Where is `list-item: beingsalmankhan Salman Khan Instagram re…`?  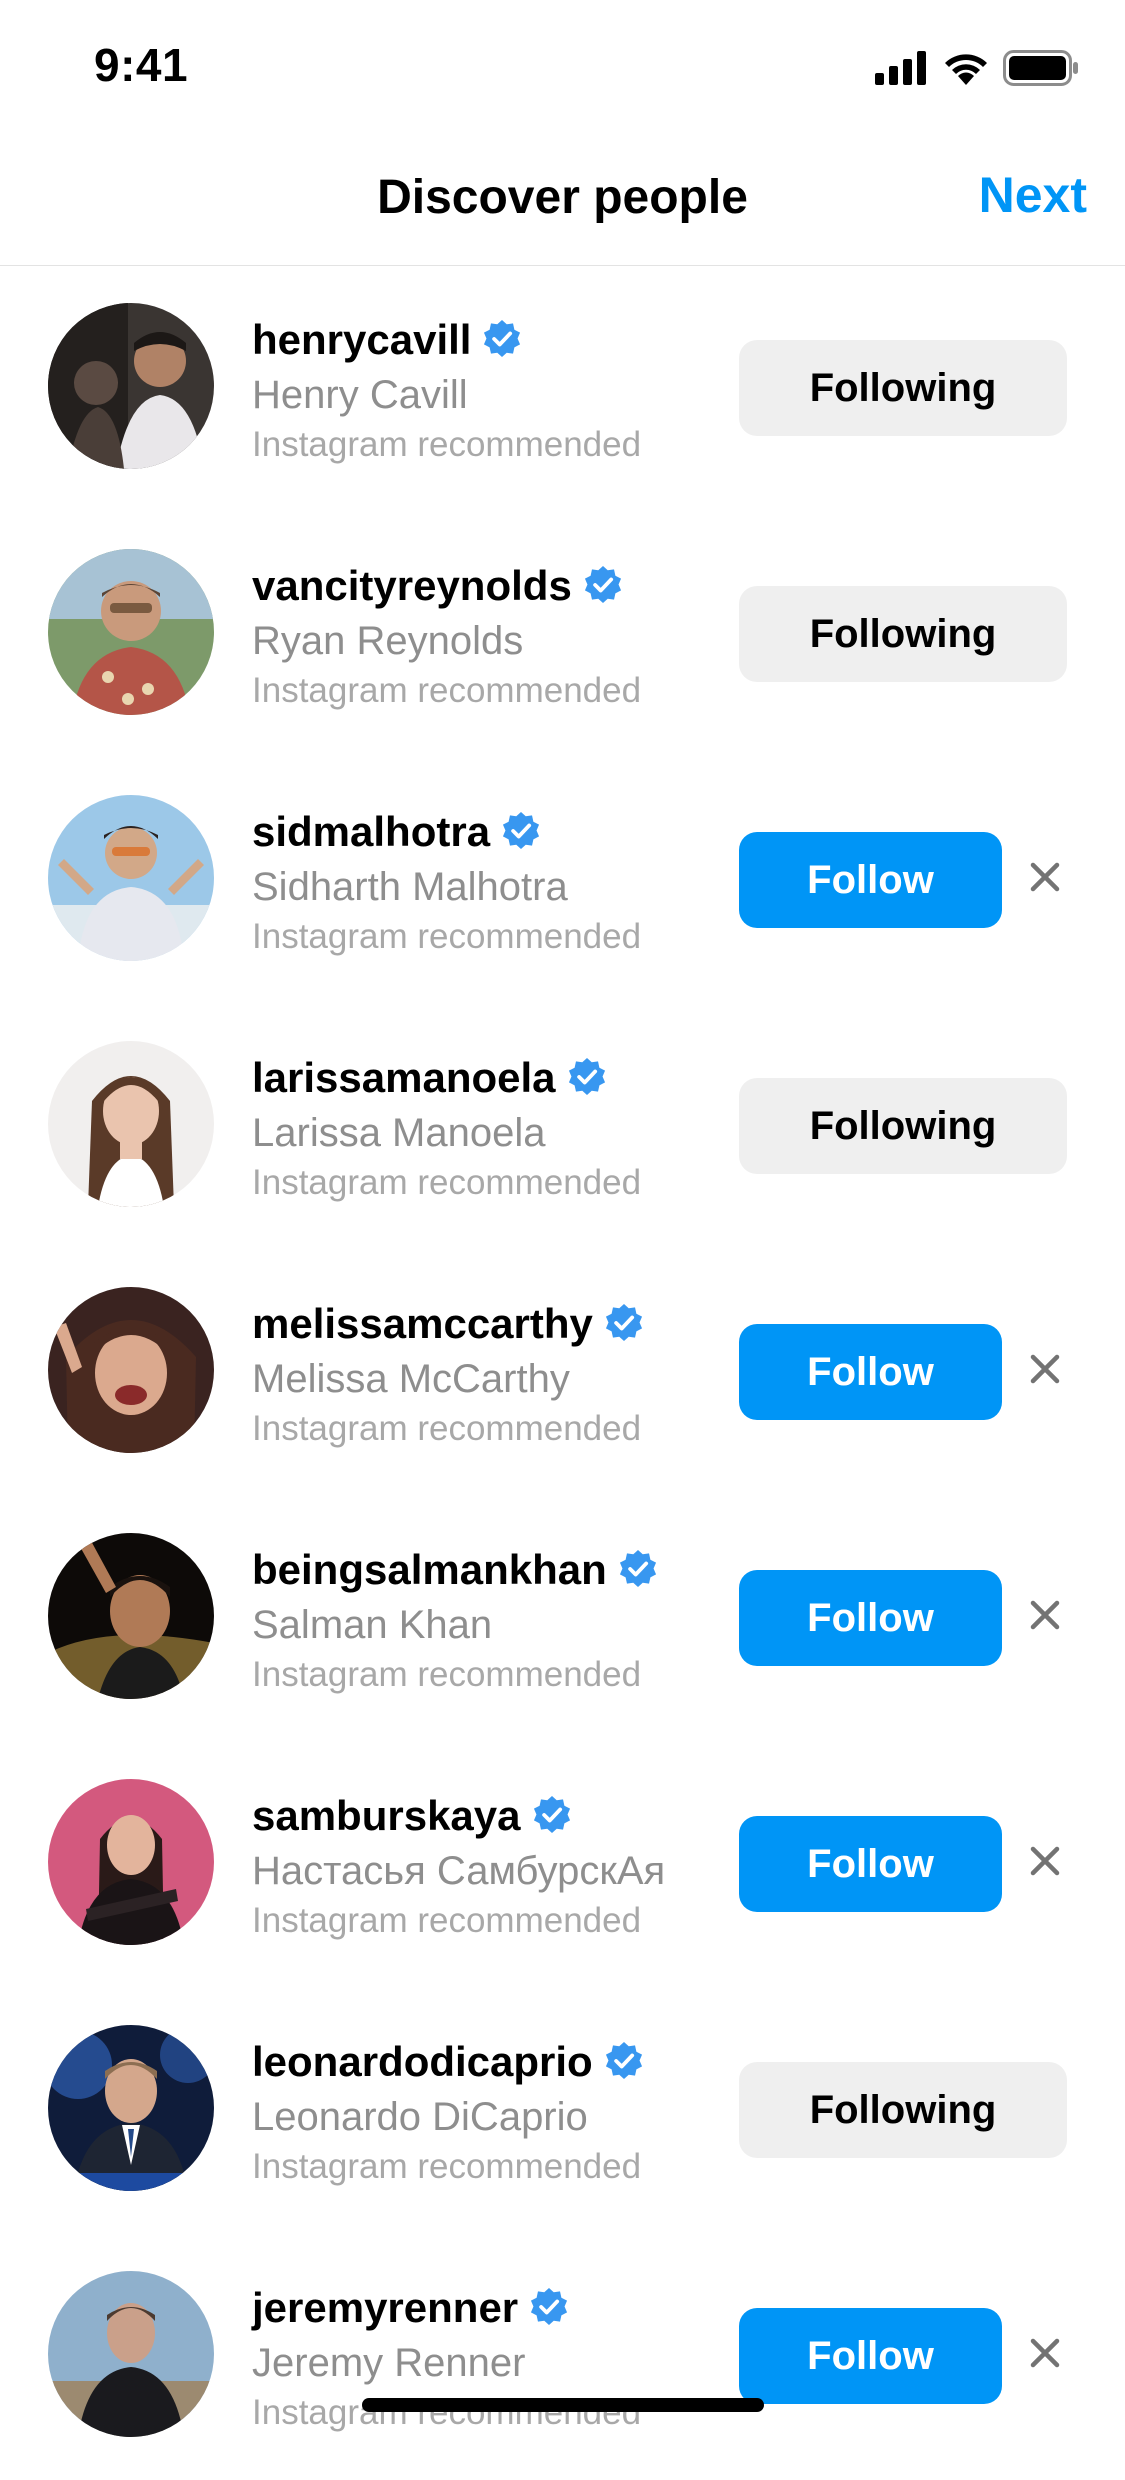
list-item: beingsalmankhan Salman Khan Instagram re… is located at coordinates (562, 1619).